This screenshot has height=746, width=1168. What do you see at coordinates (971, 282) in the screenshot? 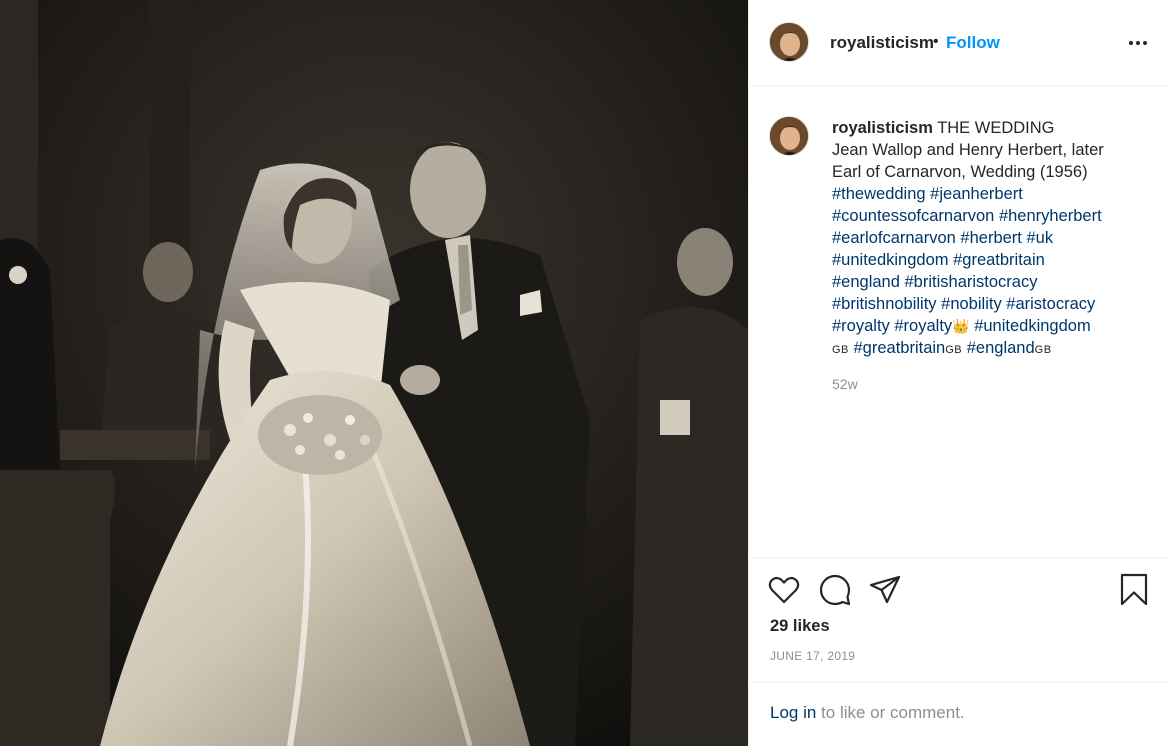
I see `hashtag-link: #britisharistocracy` at bounding box center [971, 282].